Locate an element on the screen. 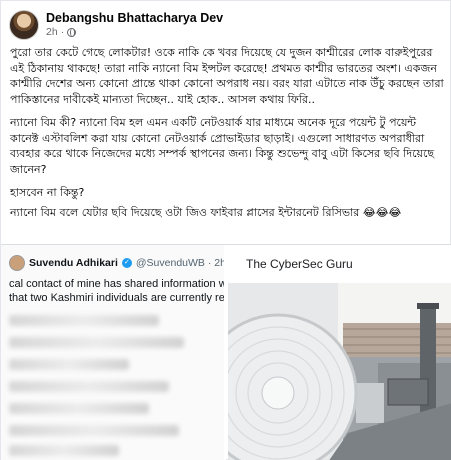 The width and height of the screenshot is (451, 460). verified-badge-icon: ✓ is located at coordinates (126, 263).